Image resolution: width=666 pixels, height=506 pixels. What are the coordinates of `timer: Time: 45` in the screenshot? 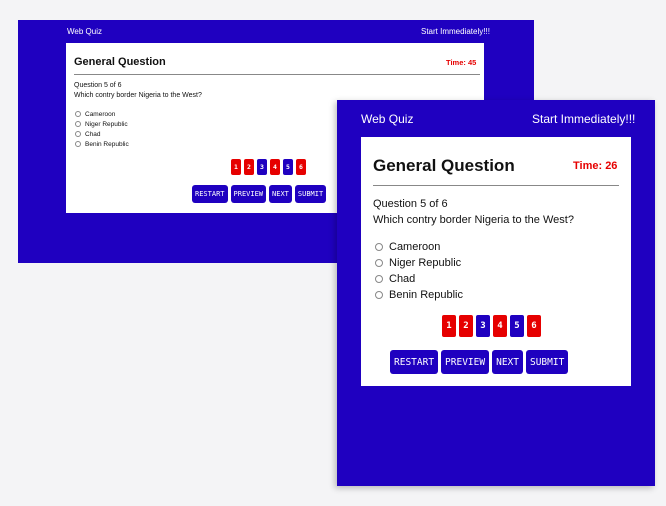 It's located at (461, 62).